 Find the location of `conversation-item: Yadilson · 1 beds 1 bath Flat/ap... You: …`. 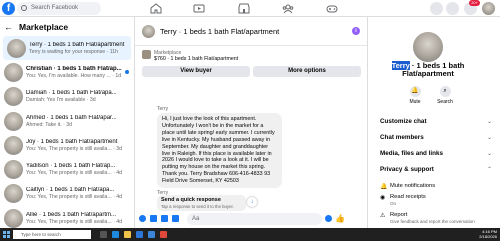

conversation-item: Yadilson · 1 beds 1 bath Flat/ap... You: … is located at coordinates (67, 169).